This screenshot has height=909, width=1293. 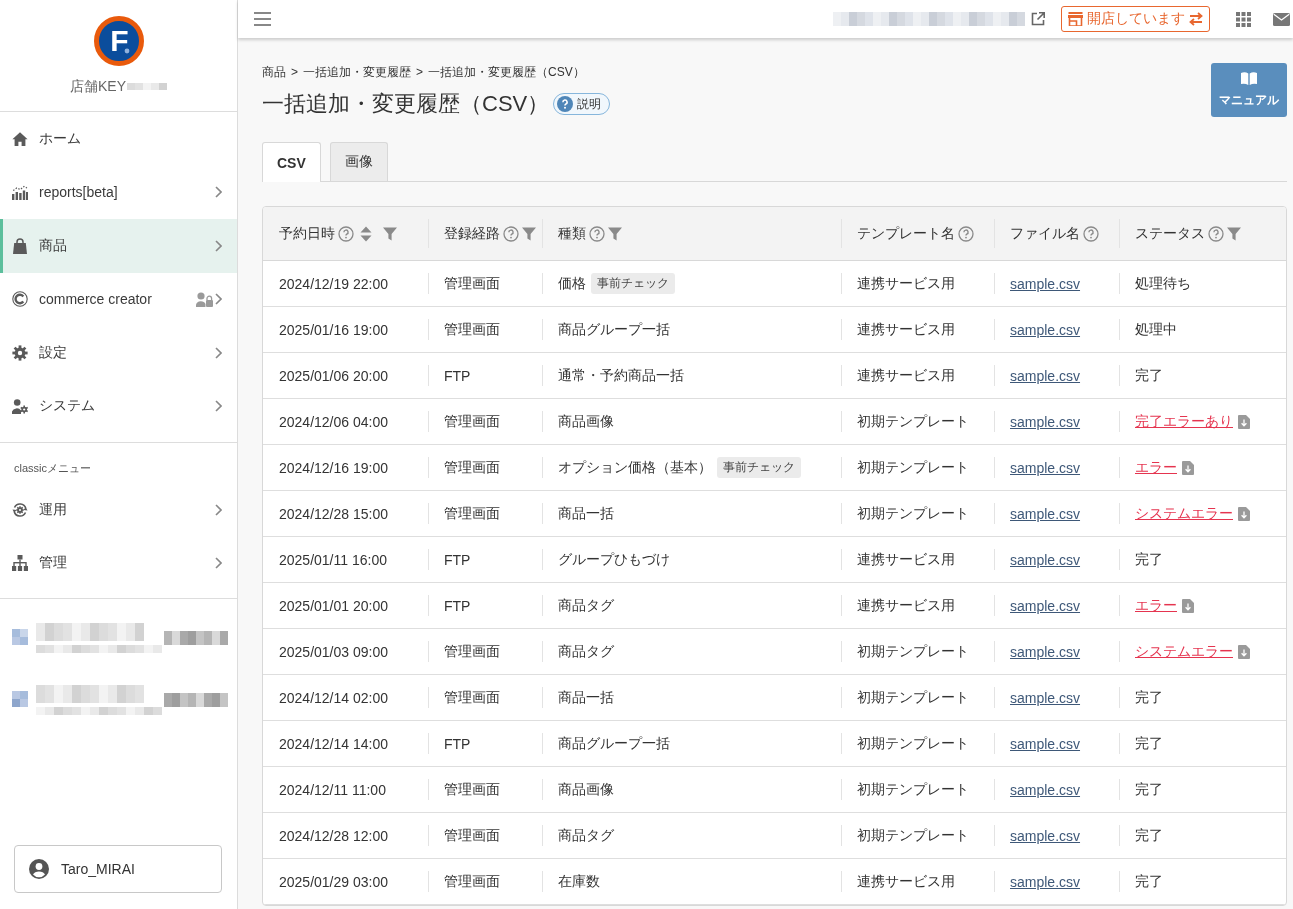 I want to click on gear-icon, so click(x=20, y=352).